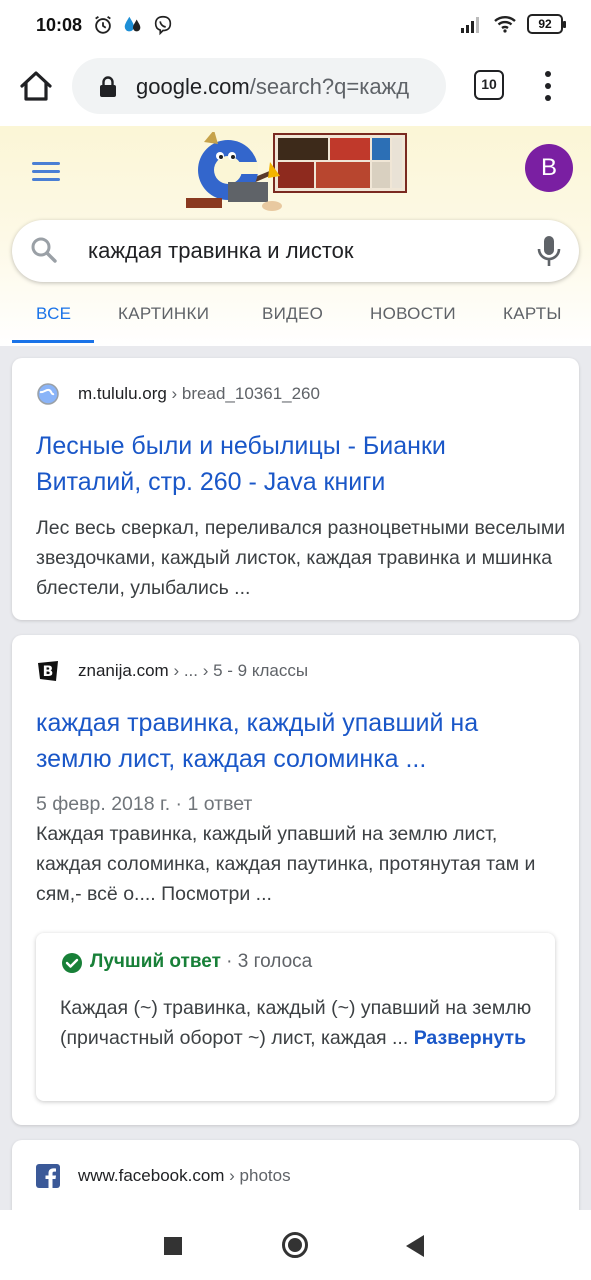 The height and width of the screenshot is (1280, 591). I want to click on home-icon, so click(36, 86).